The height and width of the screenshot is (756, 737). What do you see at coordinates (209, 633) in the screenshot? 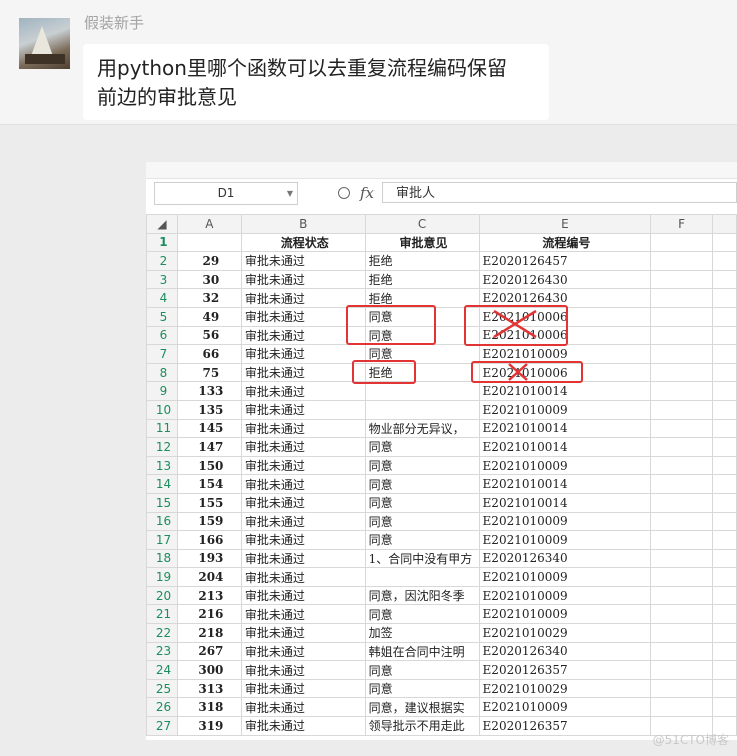
I see `cell-a: 218` at bounding box center [209, 633].